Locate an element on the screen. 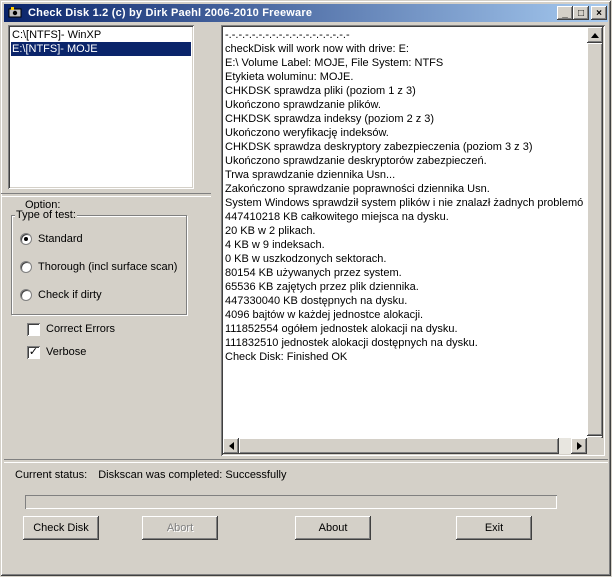 This screenshot has width=612, height=577. drive-list: C:\[NTFS]- WinXP E:\[NTFS]- MOJE is located at coordinates (101, 107).